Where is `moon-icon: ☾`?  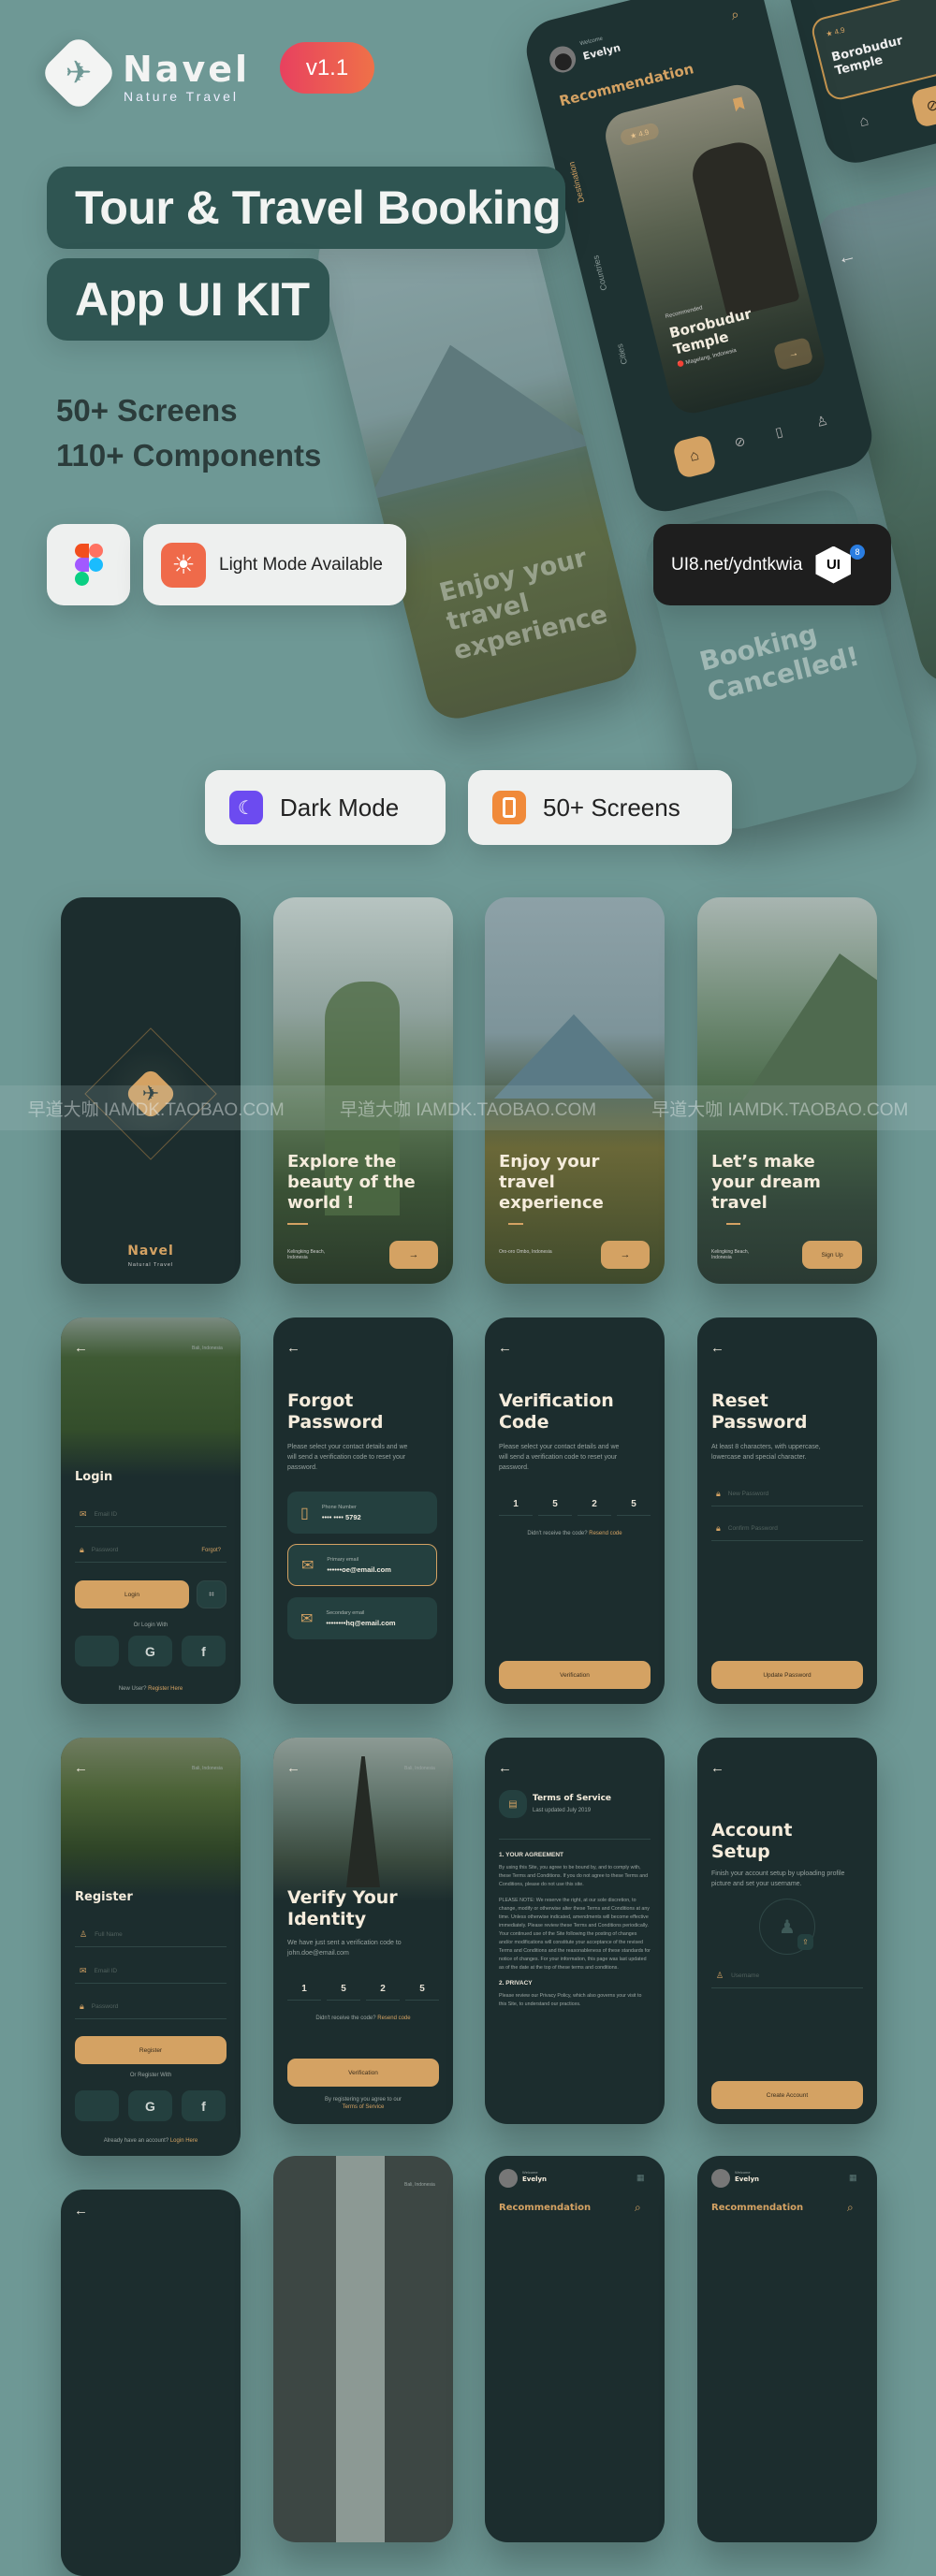 moon-icon: ☾ is located at coordinates (246, 807).